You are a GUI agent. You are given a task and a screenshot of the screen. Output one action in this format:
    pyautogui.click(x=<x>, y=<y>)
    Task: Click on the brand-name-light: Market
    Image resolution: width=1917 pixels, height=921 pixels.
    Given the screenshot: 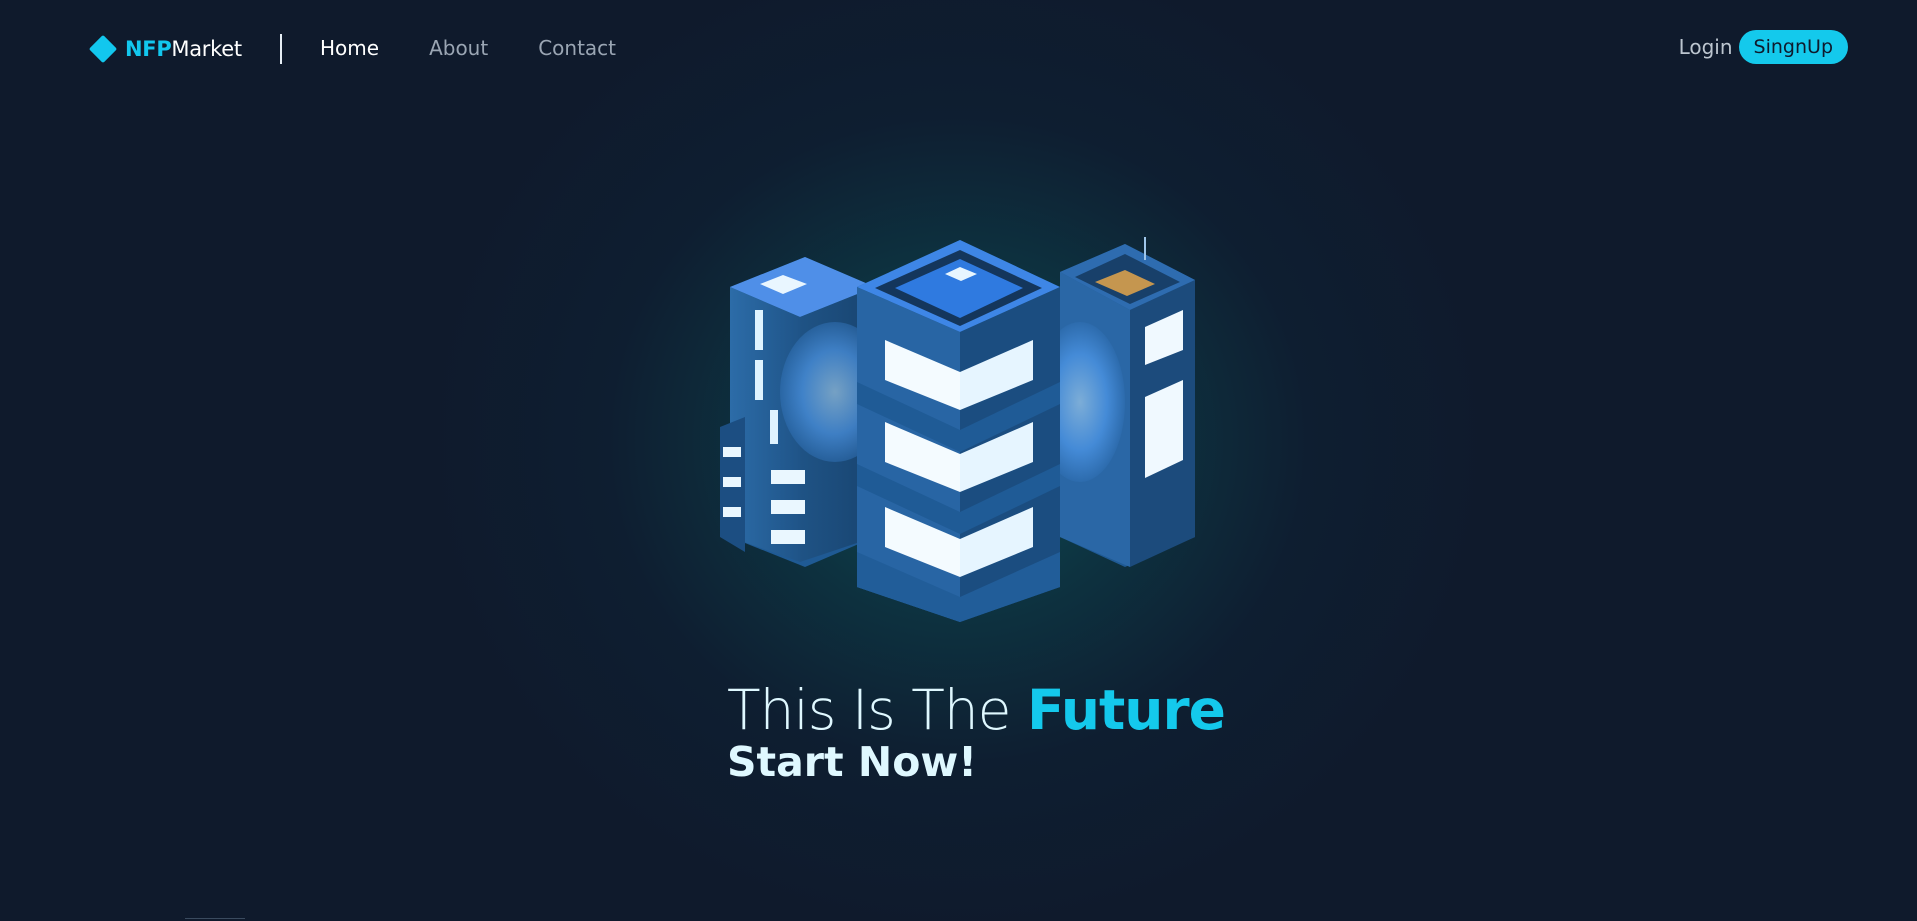 What is the action you would take?
    pyautogui.click(x=206, y=49)
    